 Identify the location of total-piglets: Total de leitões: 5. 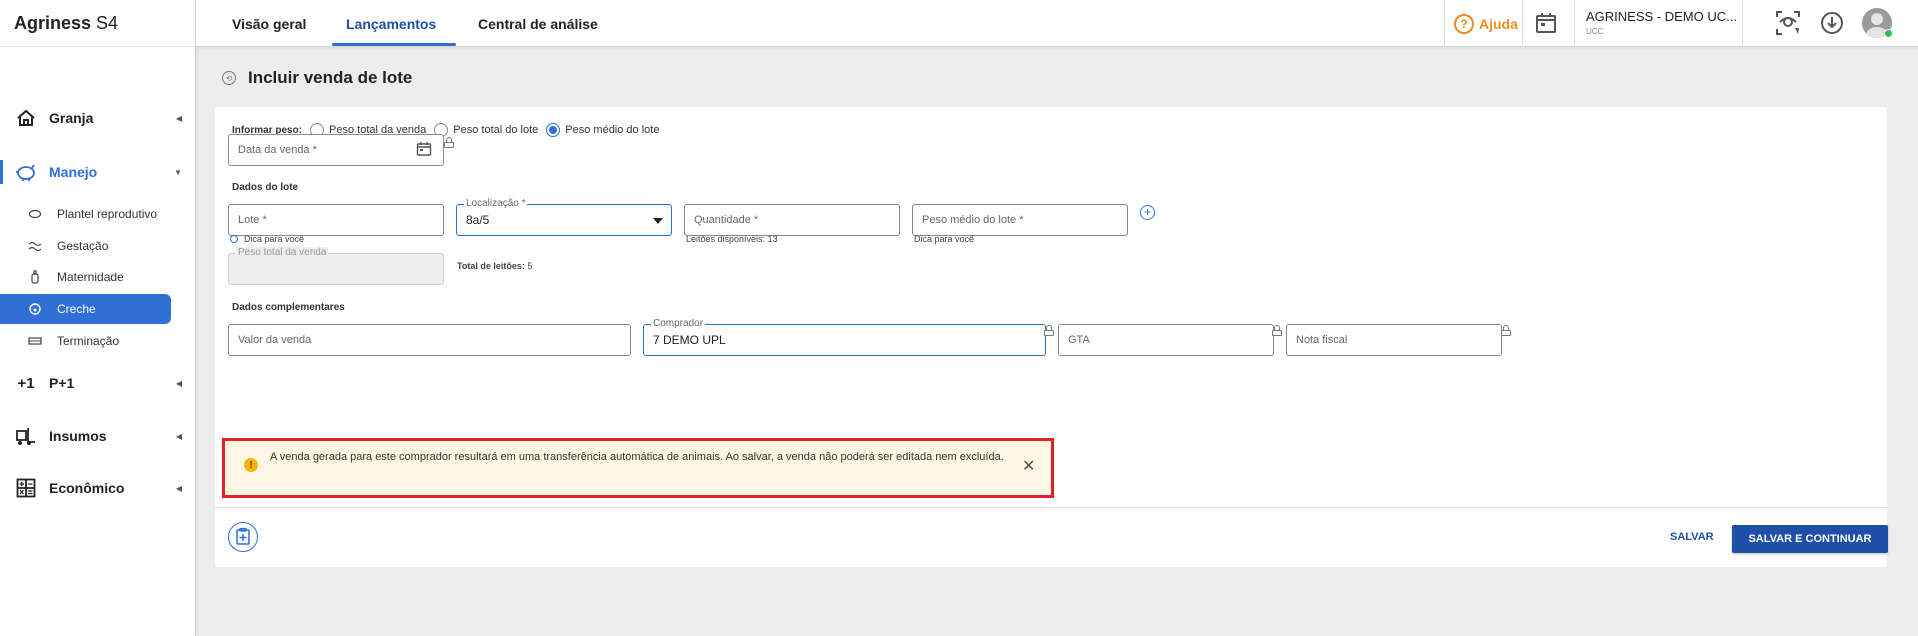
(495, 266).